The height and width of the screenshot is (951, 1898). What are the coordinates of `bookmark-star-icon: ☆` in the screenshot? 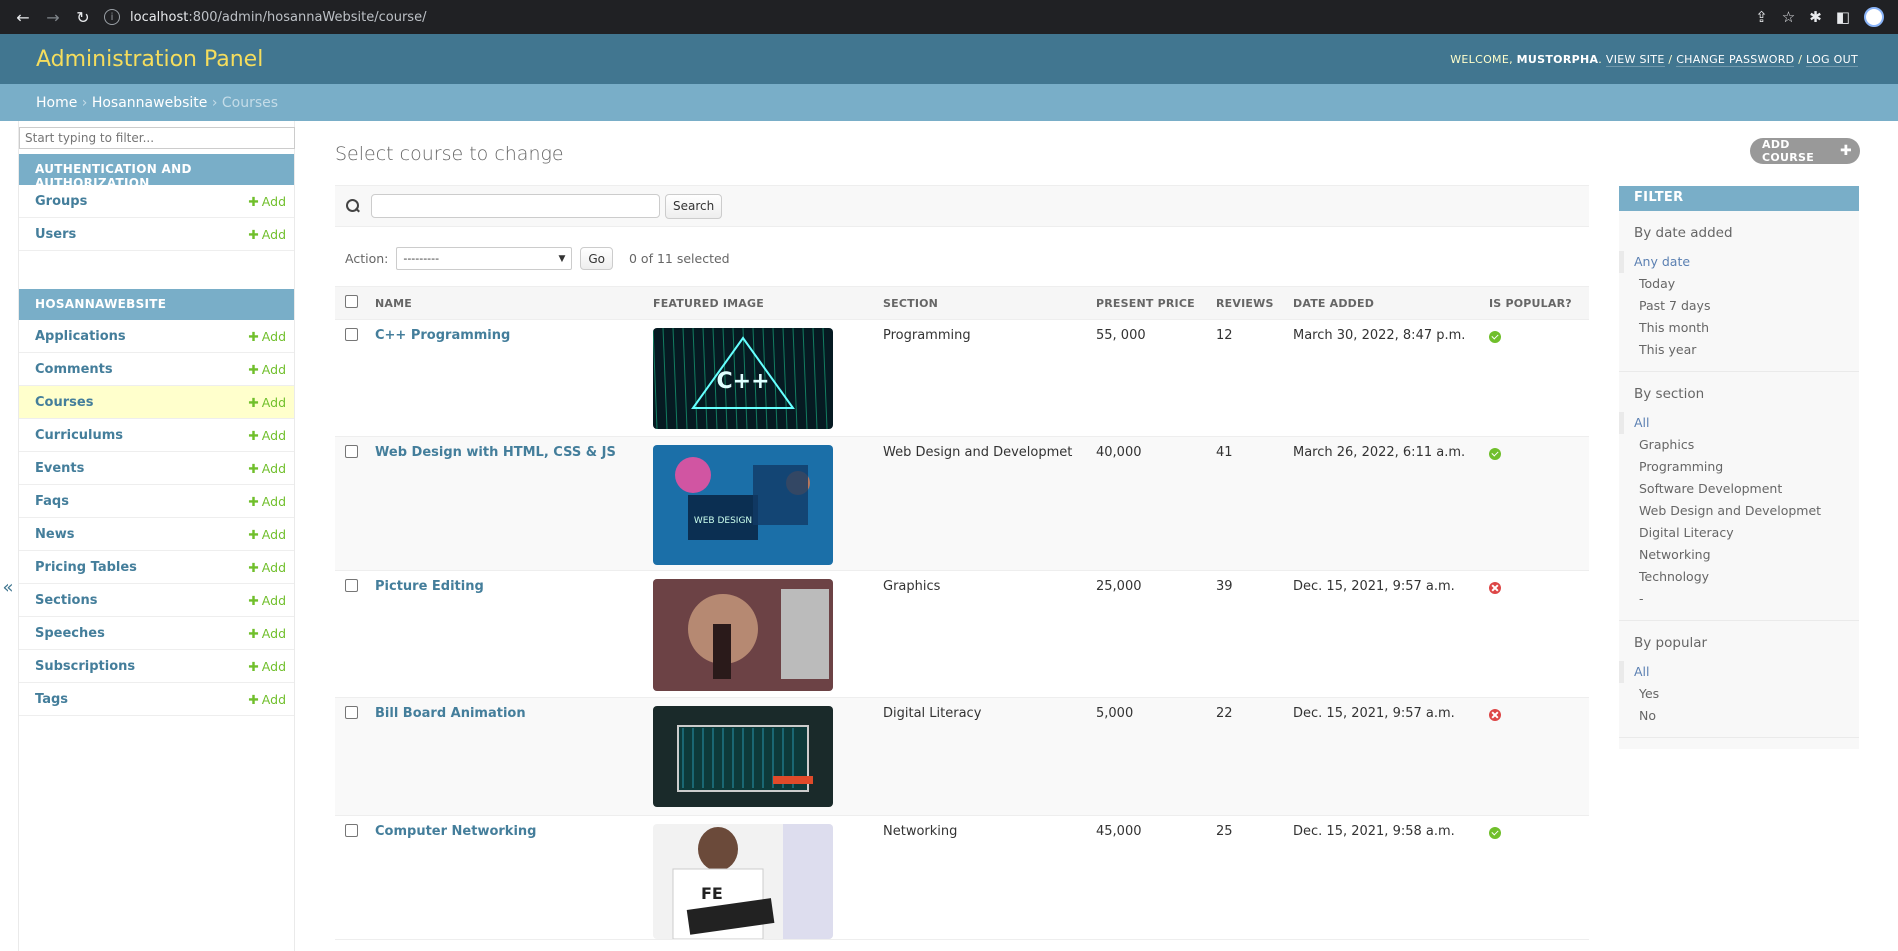 It's located at (1788, 17).